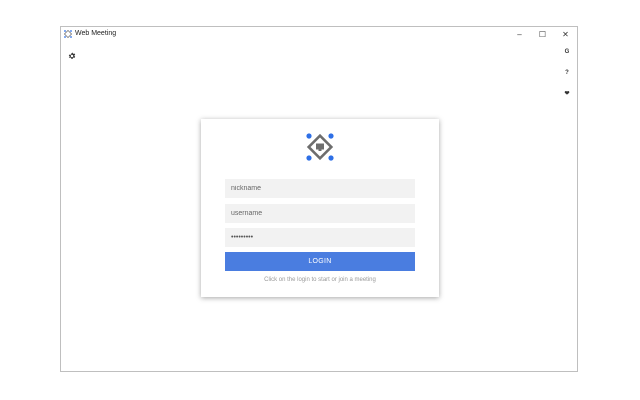 Image resolution: width=640 pixels, height=400 pixels. I want to click on window-controls: – ☐ ✕, so click(542, 34).